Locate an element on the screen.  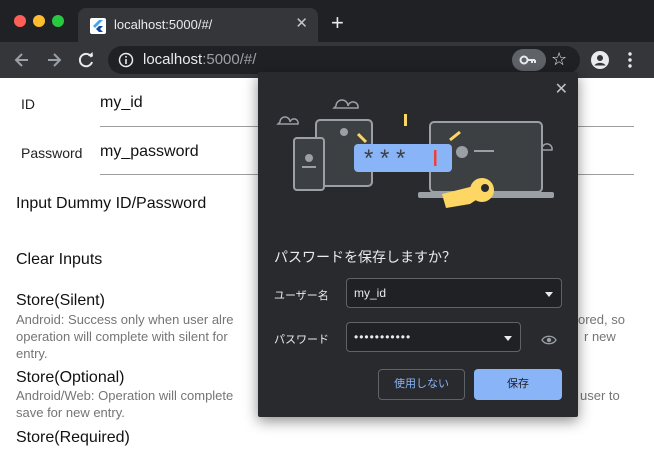
title-bar: localhost:5000/#/ ✕ + is located at coordinates (327, 21).